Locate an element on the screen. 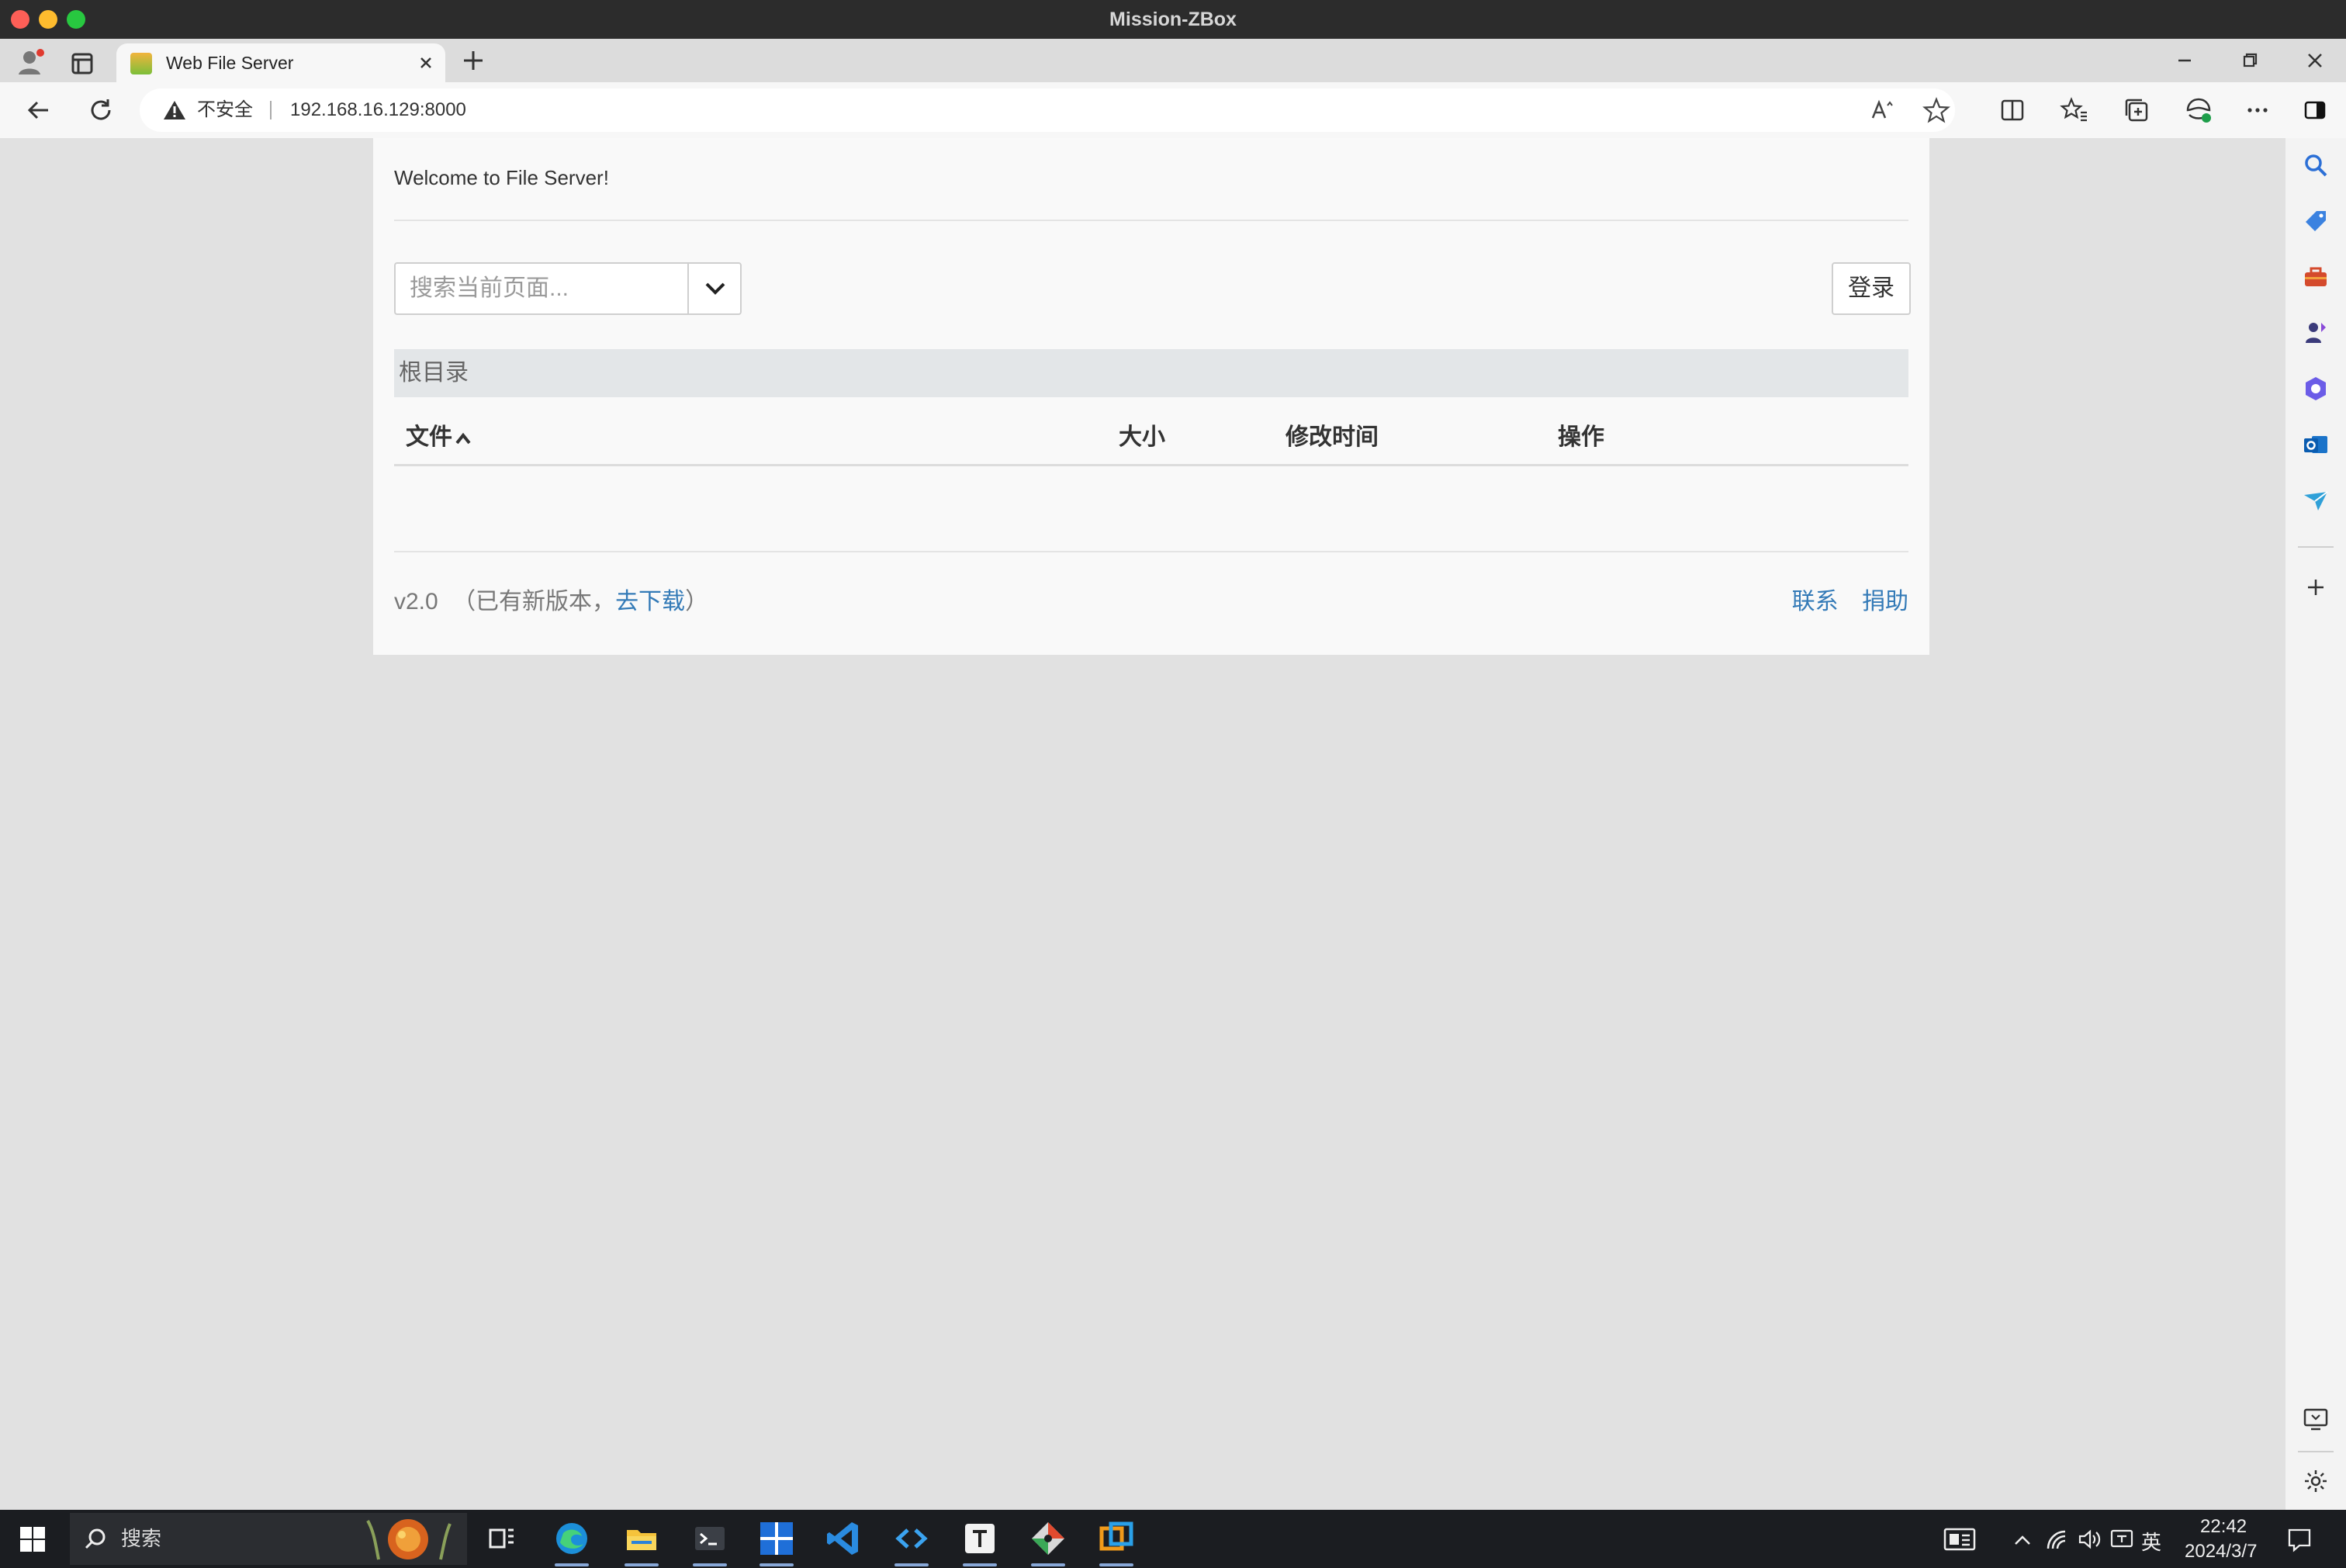  taskbar-search-box: 搜索 is located at coordinates (268, 1539).